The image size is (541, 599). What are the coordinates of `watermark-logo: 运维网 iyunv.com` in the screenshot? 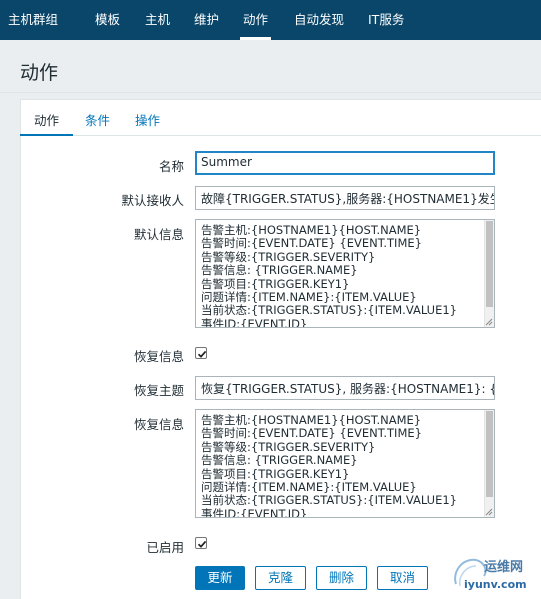 It's located at (494, 574).